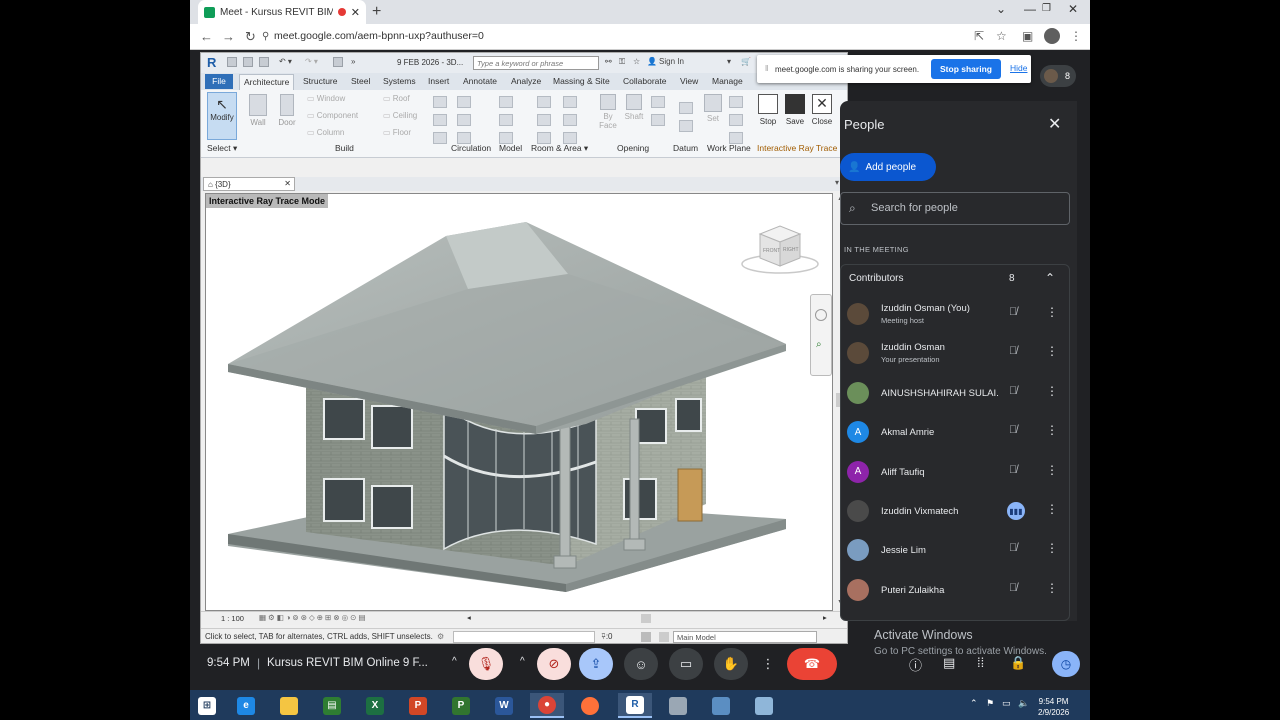 Image resolution: width=1280 pixels, height=720 pixels. Describe the element at coordinates (232, 62) in the screenshot. I see `open-icon` at that location.